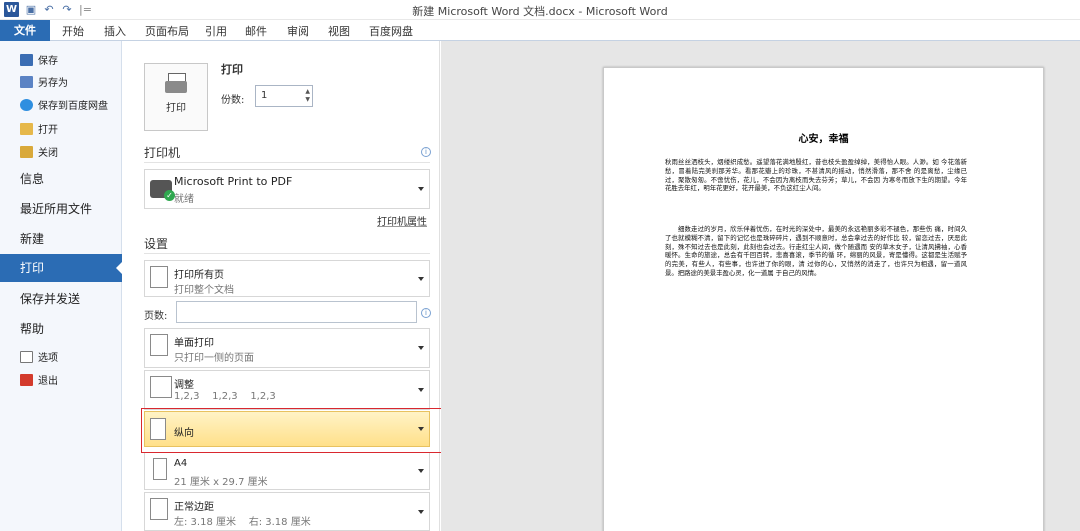 The image size is (1080, 531). What do you see at coordinates (26, 379) in the screenshot?
I see `exit-icon` at bounding box center [26, 379].